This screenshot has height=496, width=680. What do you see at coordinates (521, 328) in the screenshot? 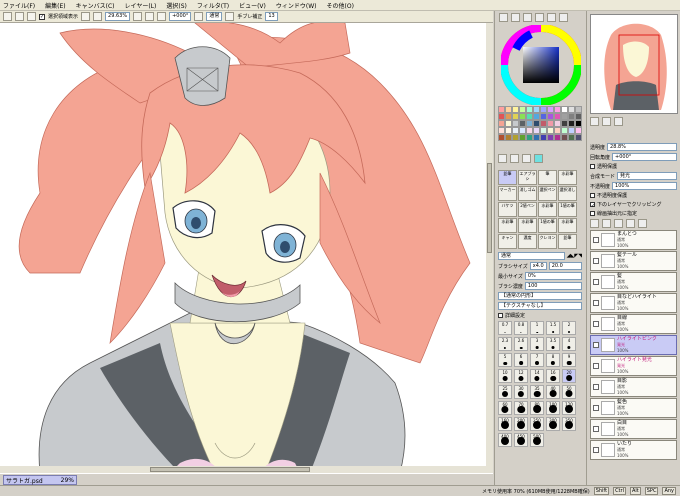
I see `brush-size-preset: 0.8` at bounding box center [521, 328].